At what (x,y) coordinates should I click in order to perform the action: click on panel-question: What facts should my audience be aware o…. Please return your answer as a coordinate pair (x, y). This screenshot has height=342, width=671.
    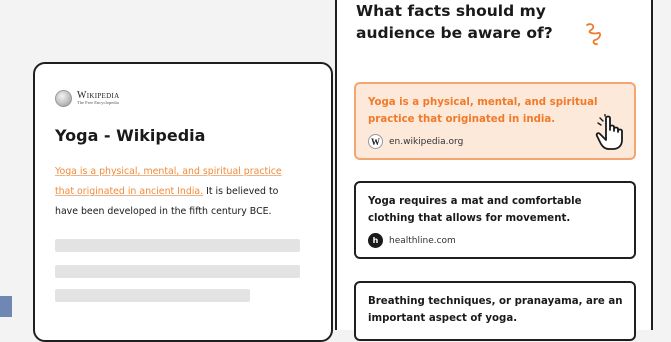
    Looking at the image, I should click on (454, 22).